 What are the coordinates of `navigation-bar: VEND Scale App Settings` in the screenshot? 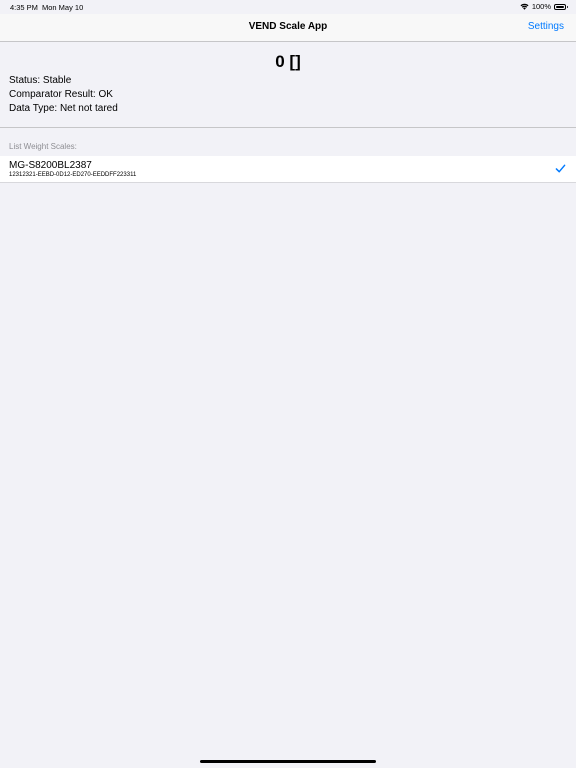 It's located at (288, 28).